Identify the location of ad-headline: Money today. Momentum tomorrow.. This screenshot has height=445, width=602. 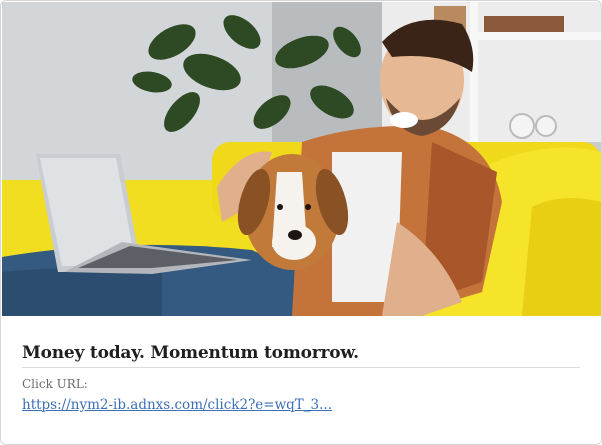
(301, 353).